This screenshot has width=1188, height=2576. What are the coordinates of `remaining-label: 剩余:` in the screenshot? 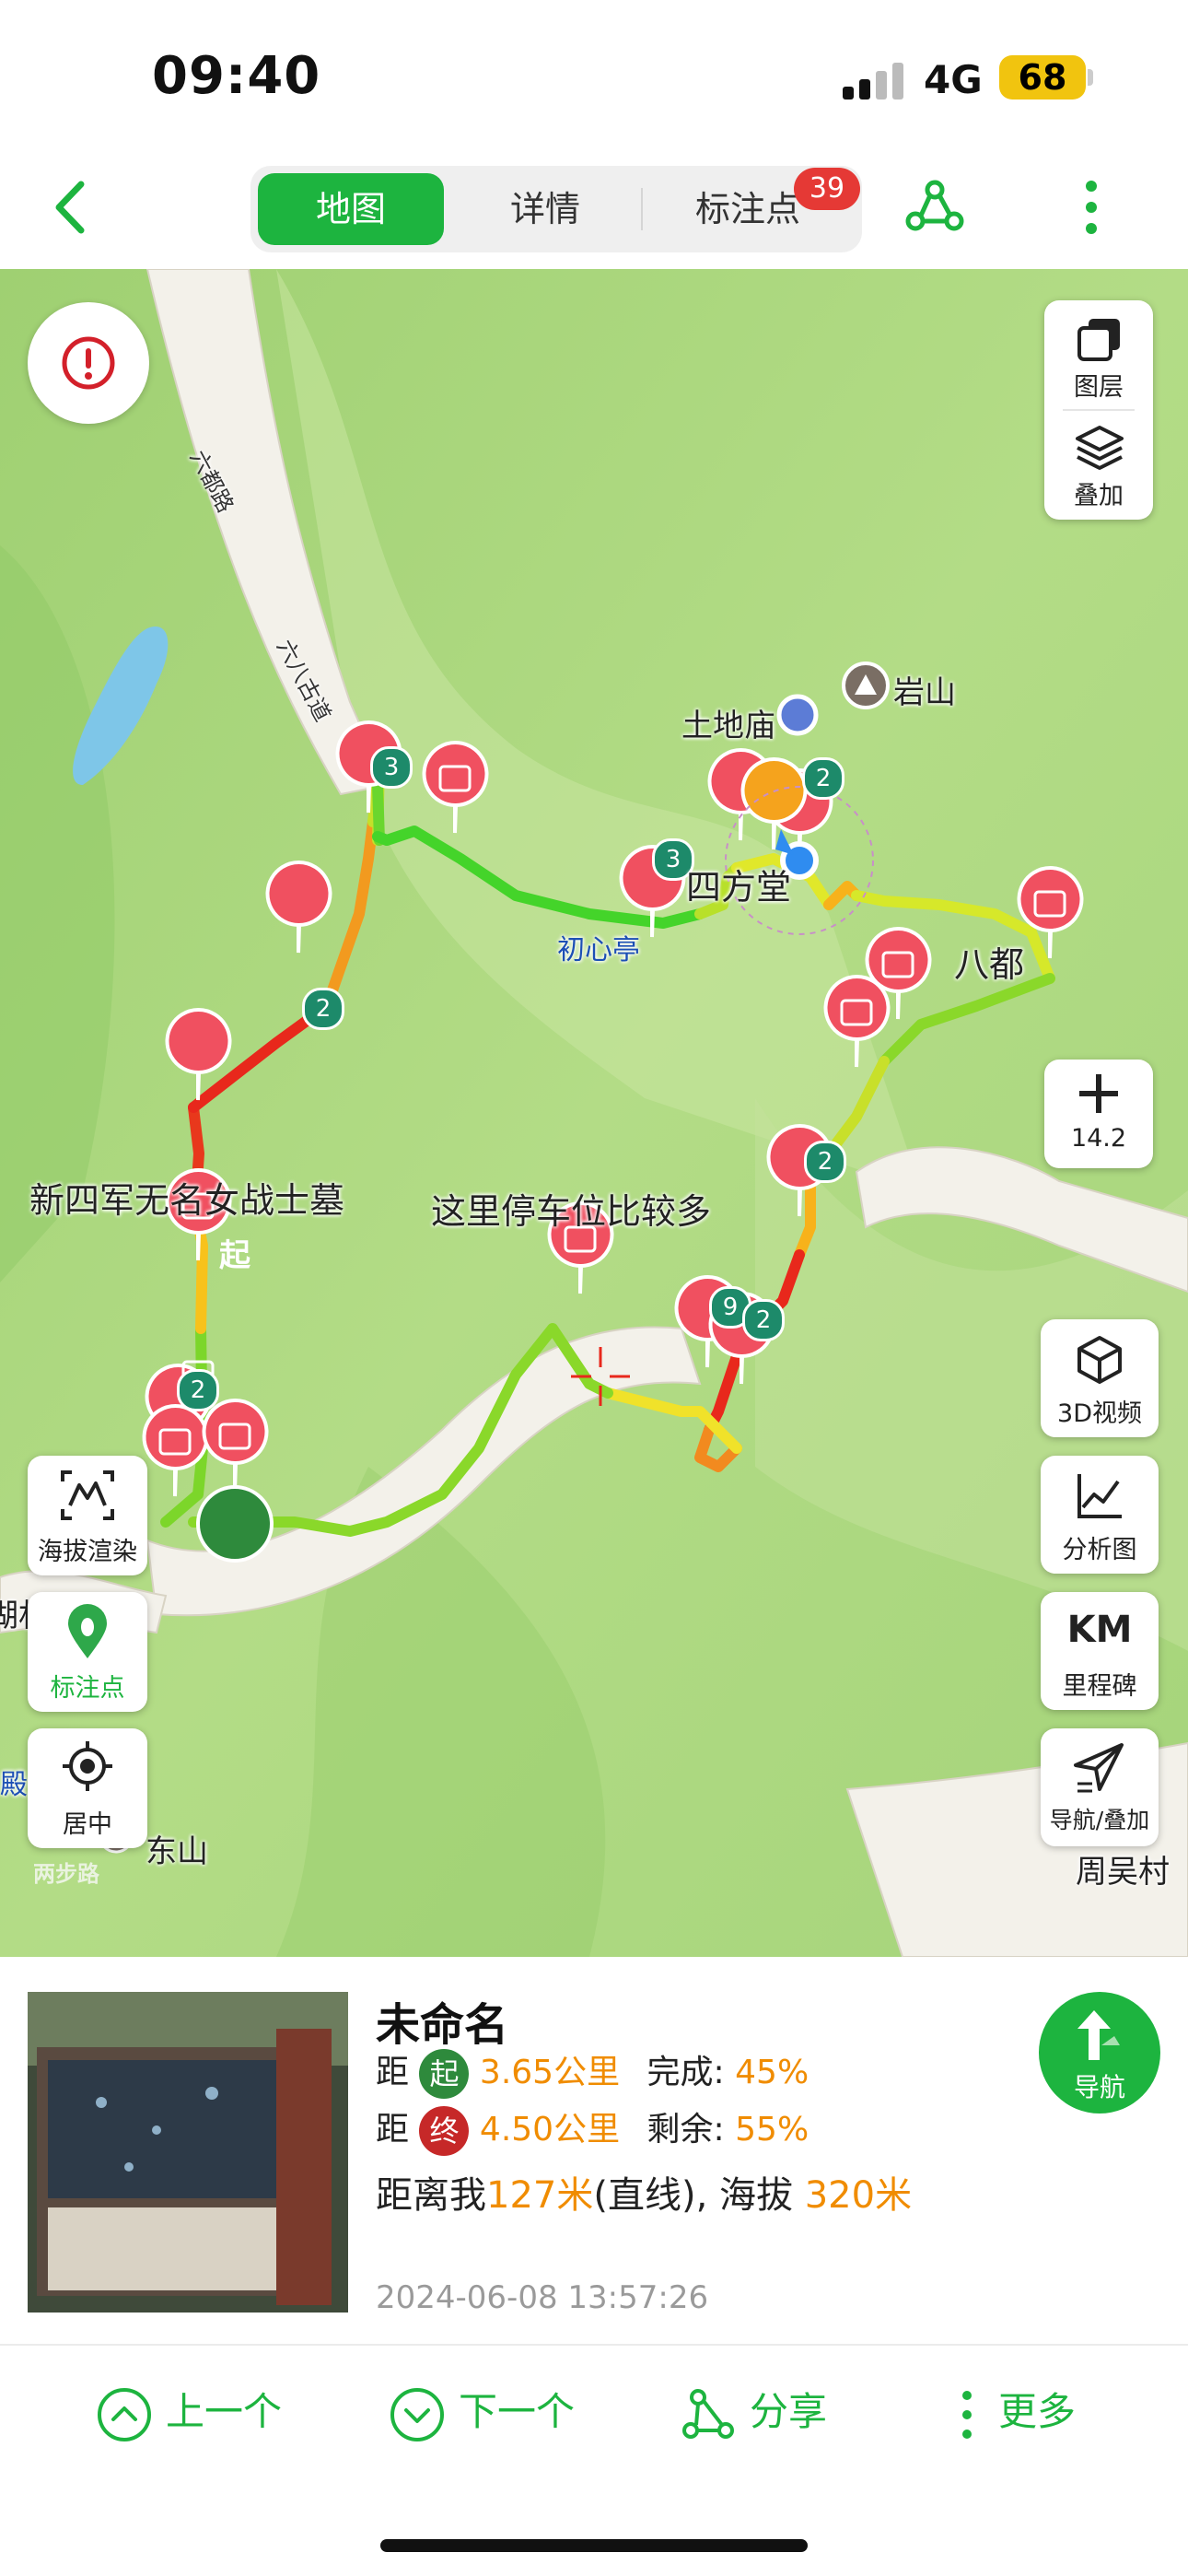 It's located at (685, 2130).